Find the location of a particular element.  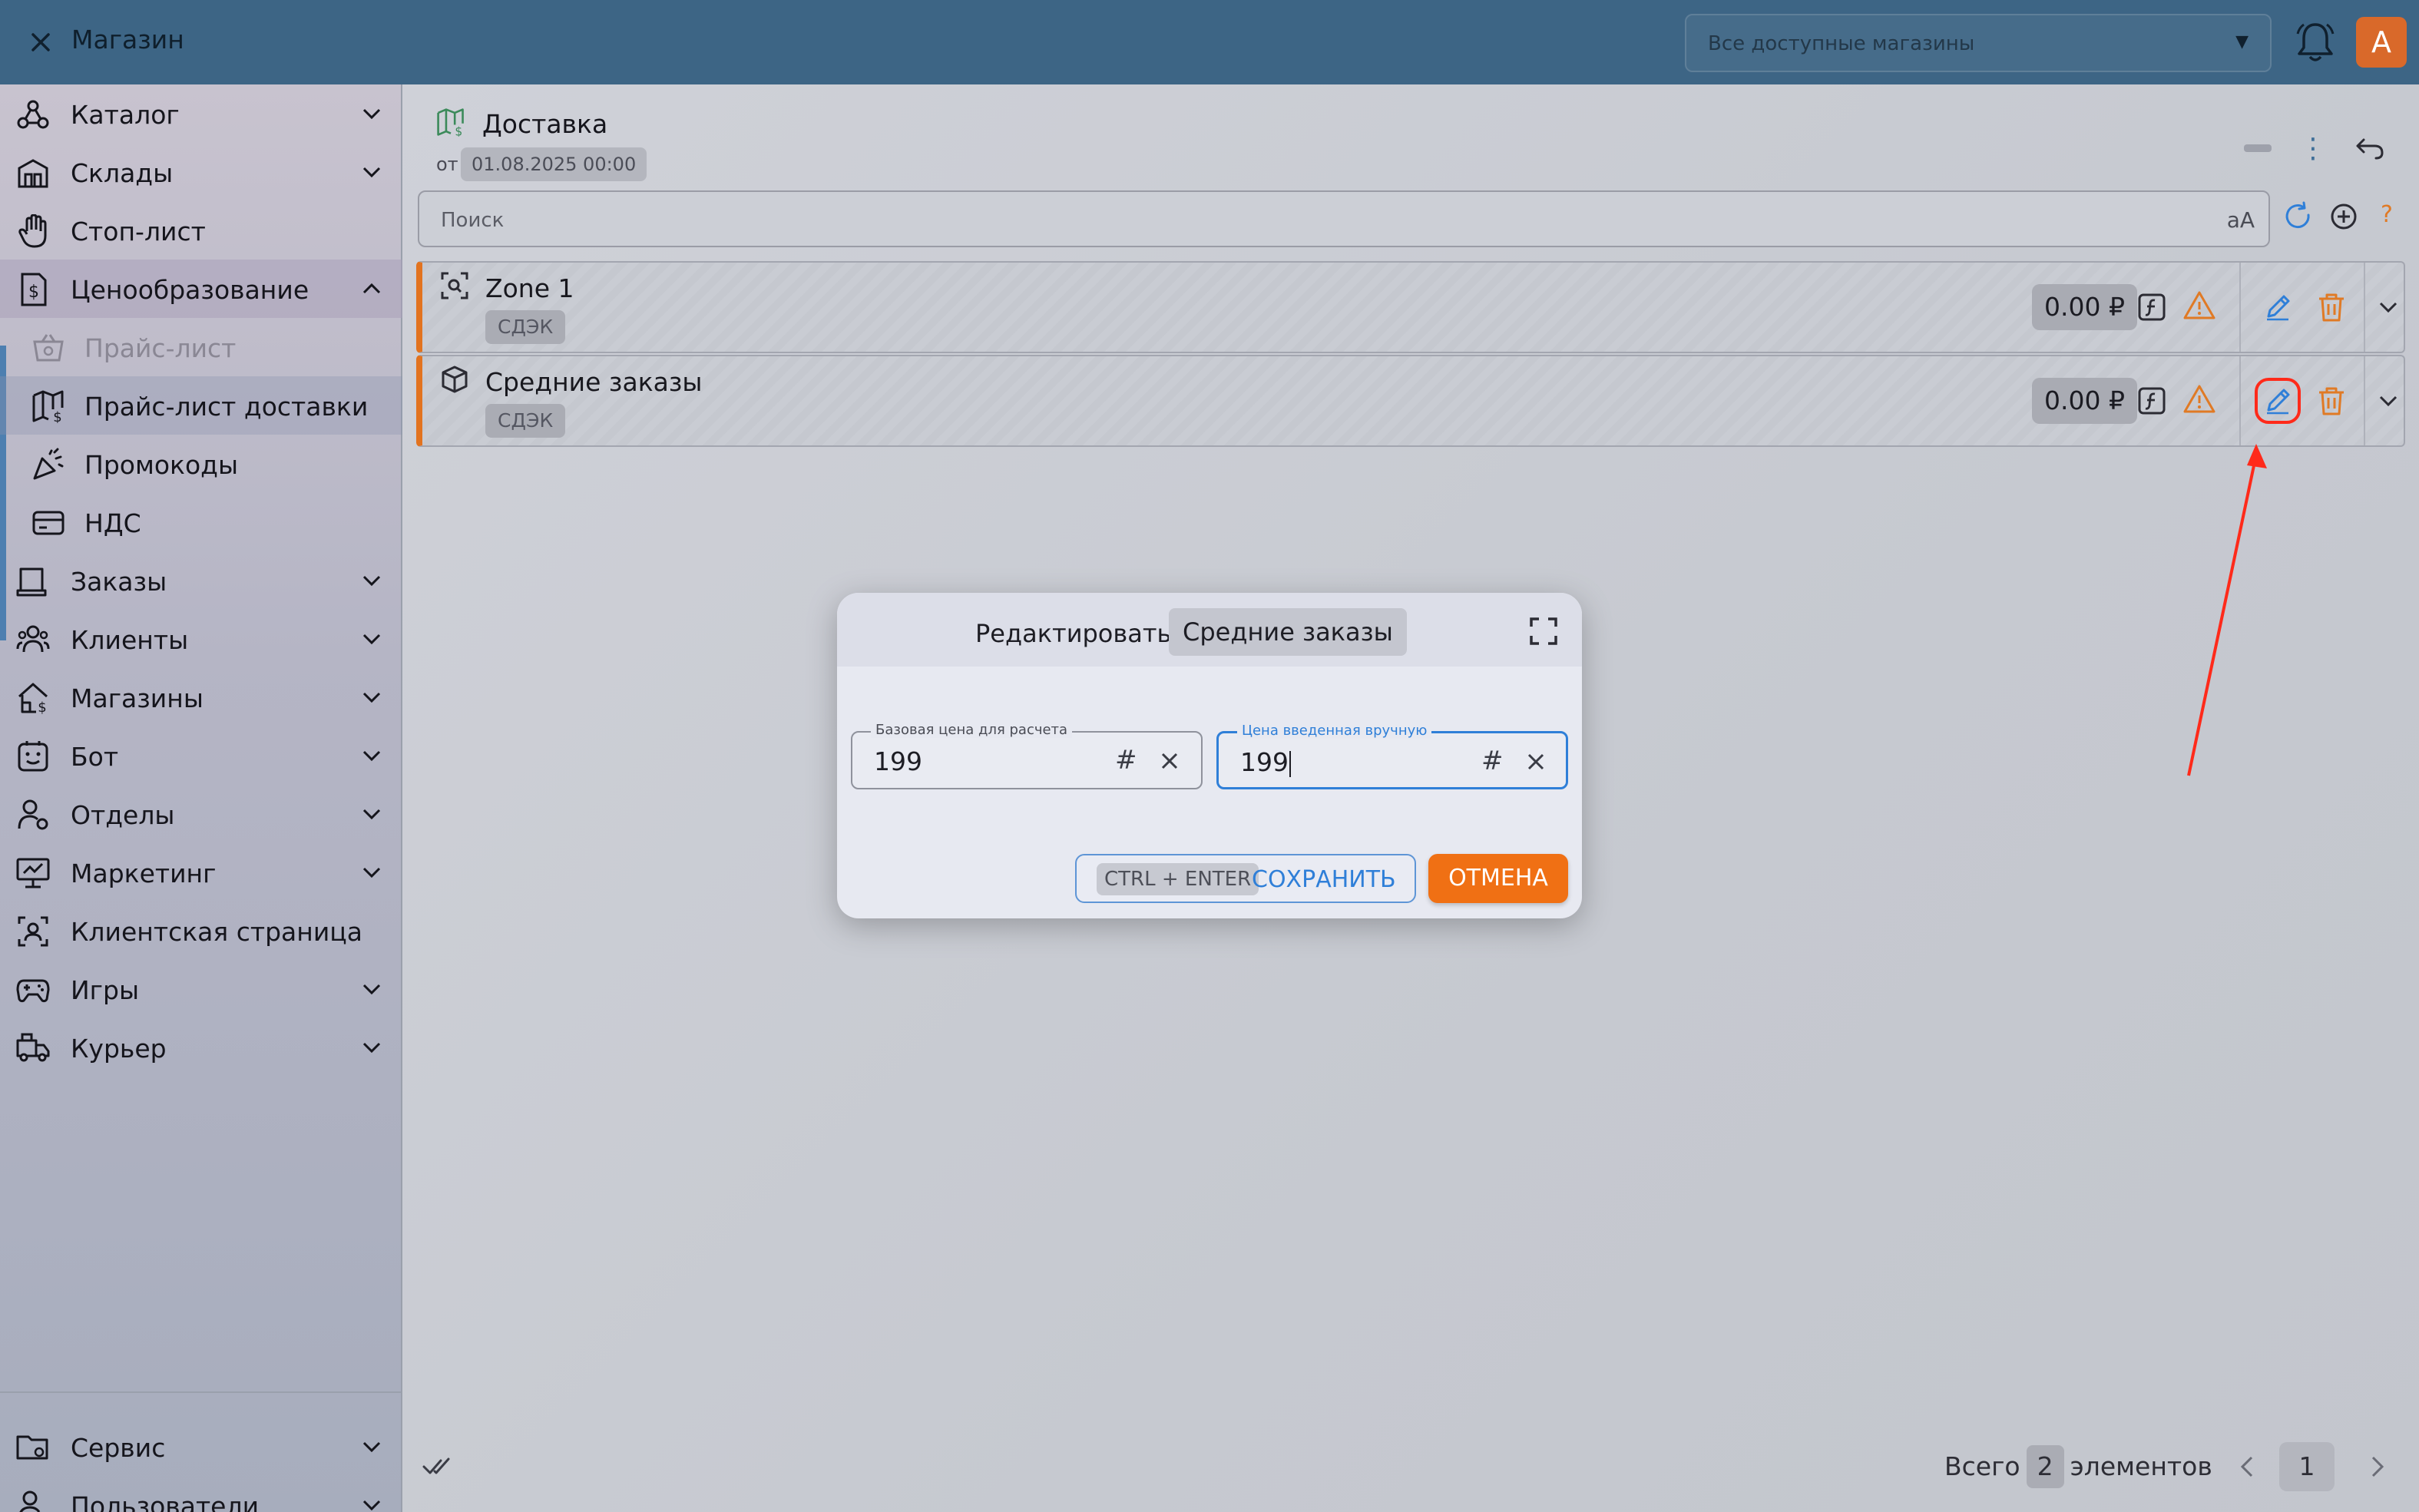

sidebar-item-promocodes: Промокоды is located at coordinates (201, 464).